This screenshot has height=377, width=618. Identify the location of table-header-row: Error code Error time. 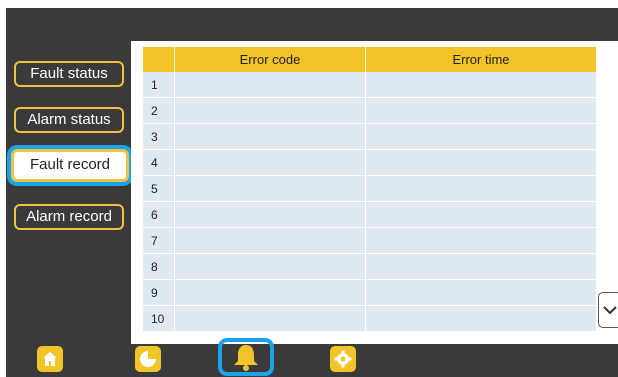
(370, 59).